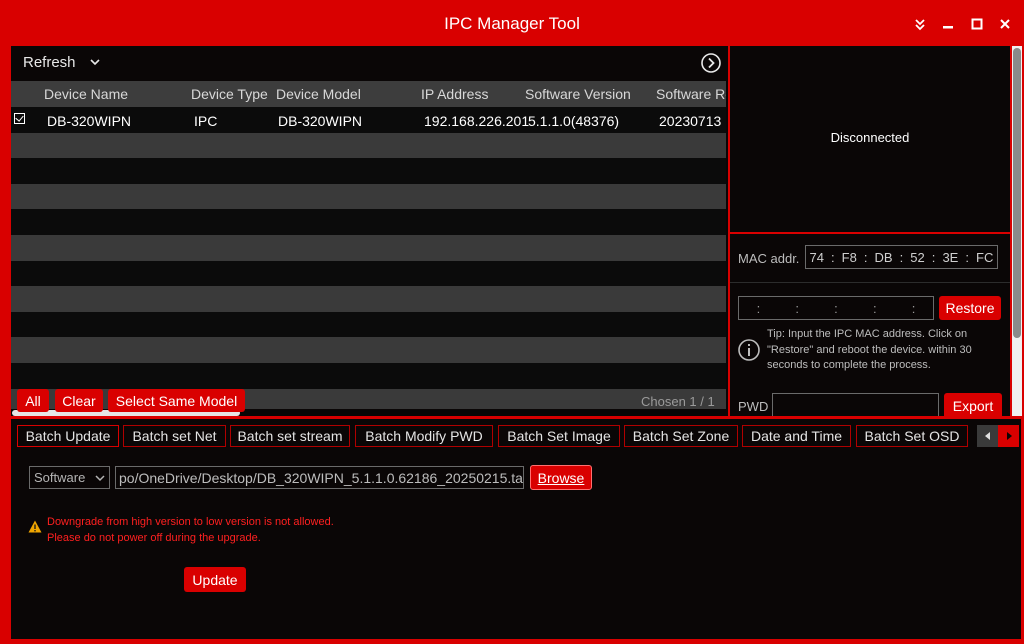  Describe the element at coordinates (206, 121) in the screenshot. I see `cell-device-type: IPC` at that location.